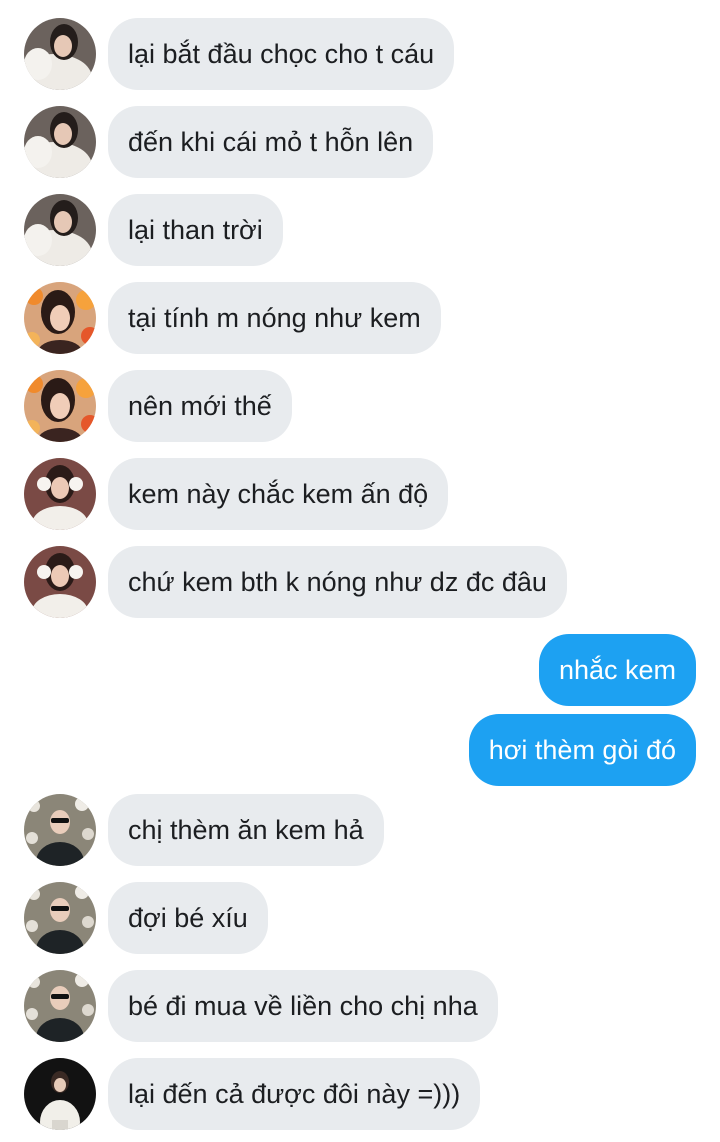 This screenshot has width=720, height=1142. What do you see at coordinates (360, 918) in the screenshot?
I see `message-row: đợi bé xíu` at bounding box center [360, 918].